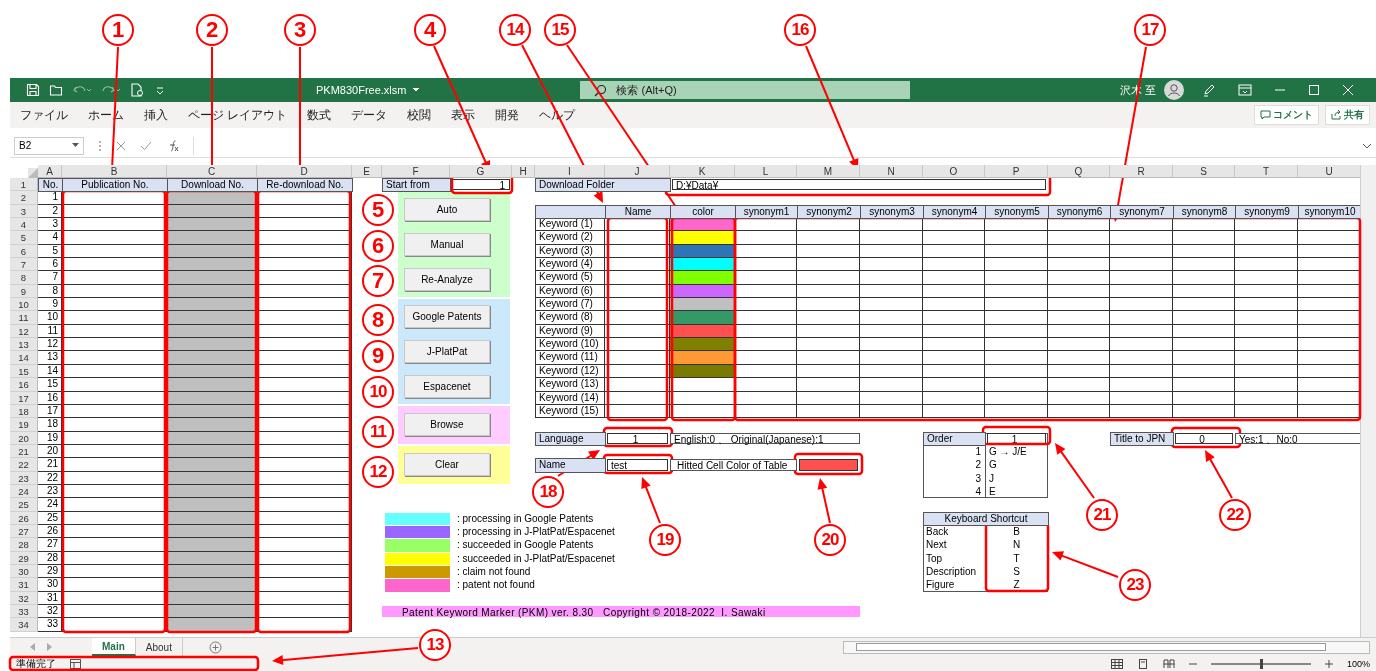  What do you see at coordinates (238, 115) in the screenshot?
I see `ribbon-tab: ページ レイアウト` at bounding box center [238, 115].